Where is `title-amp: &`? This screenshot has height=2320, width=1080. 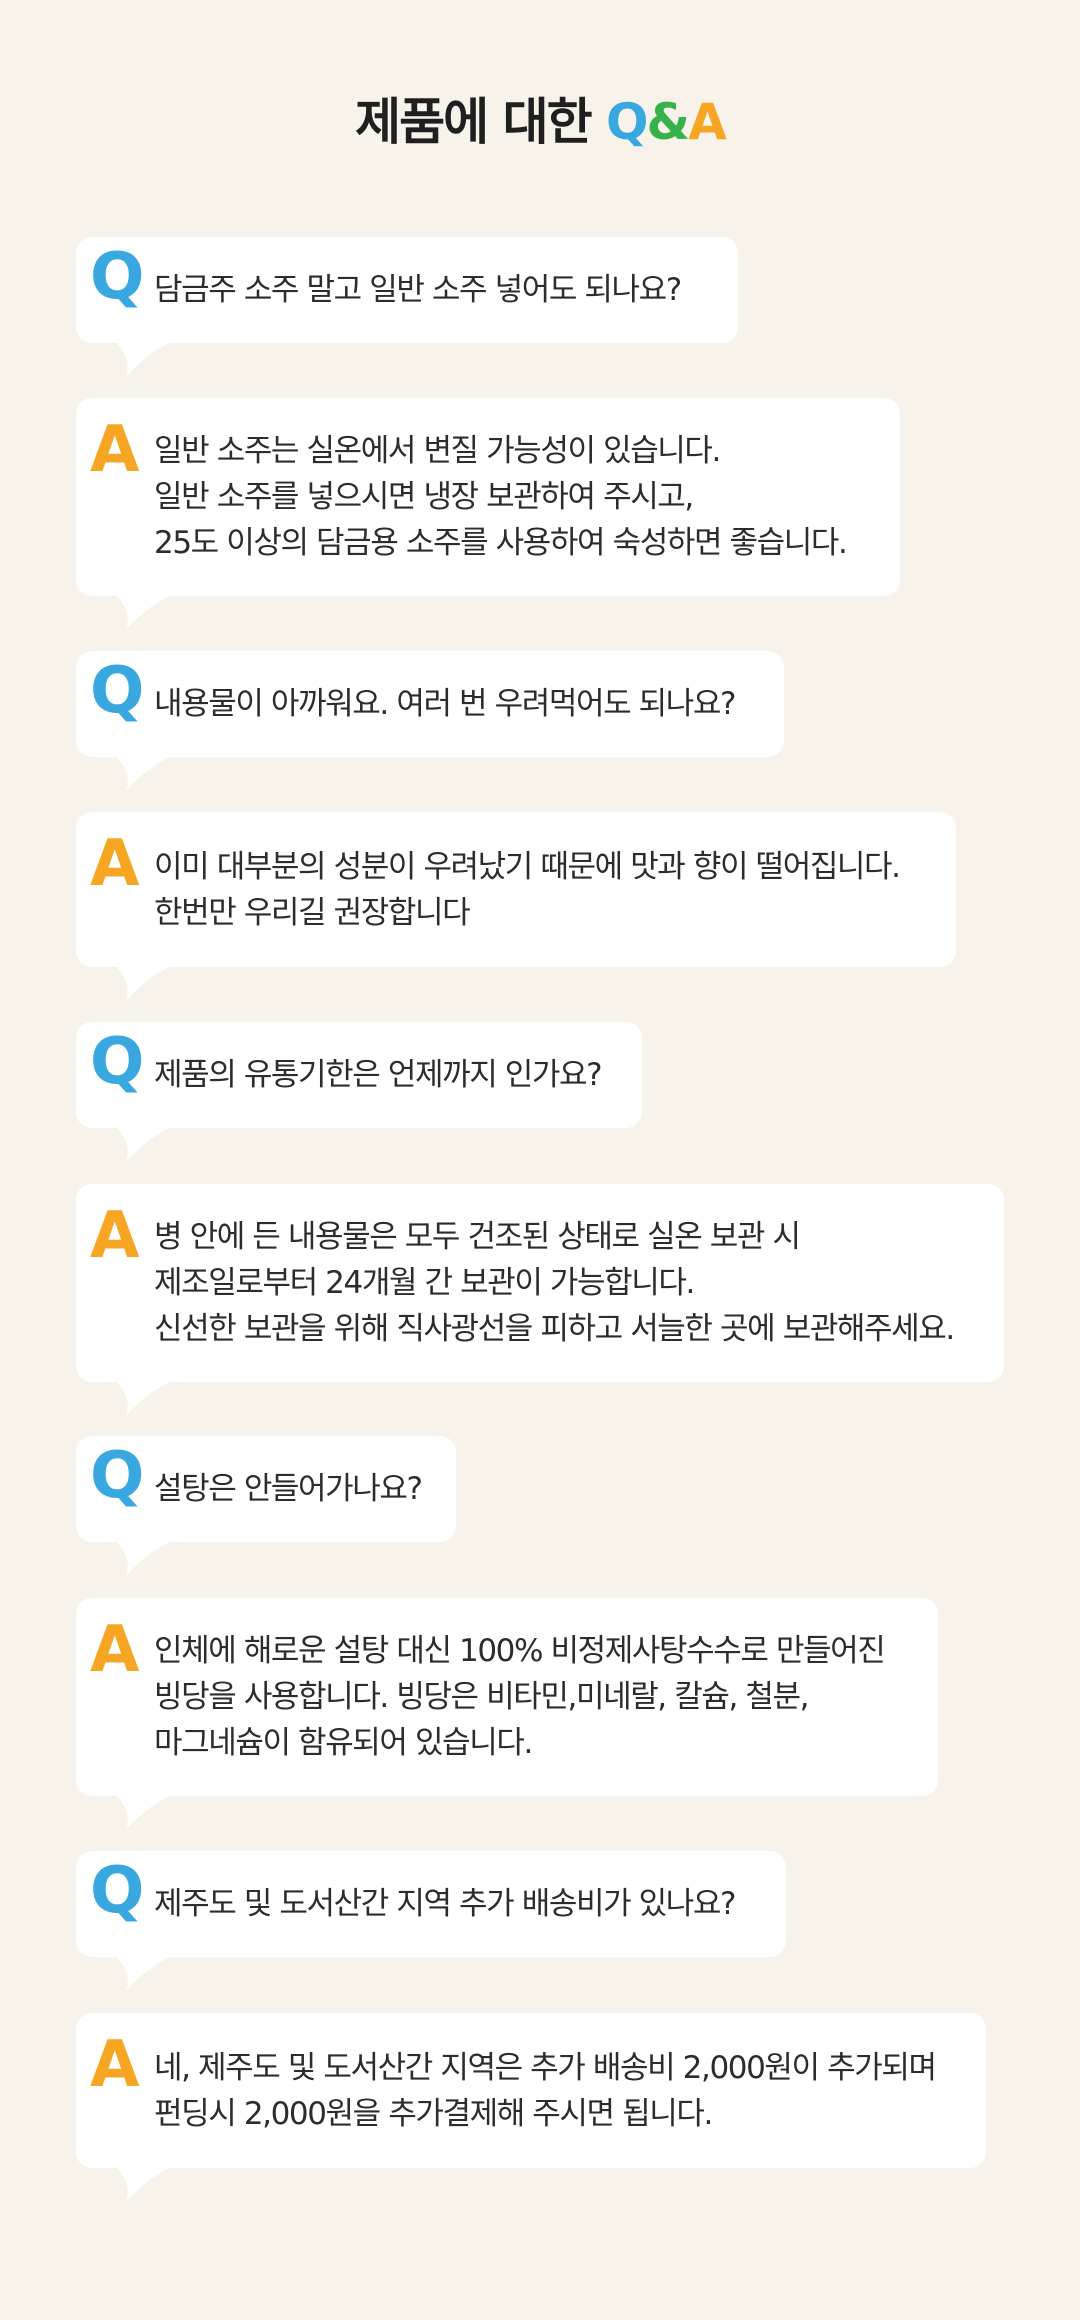
title-amp: & is located at coordinates (668, 122).